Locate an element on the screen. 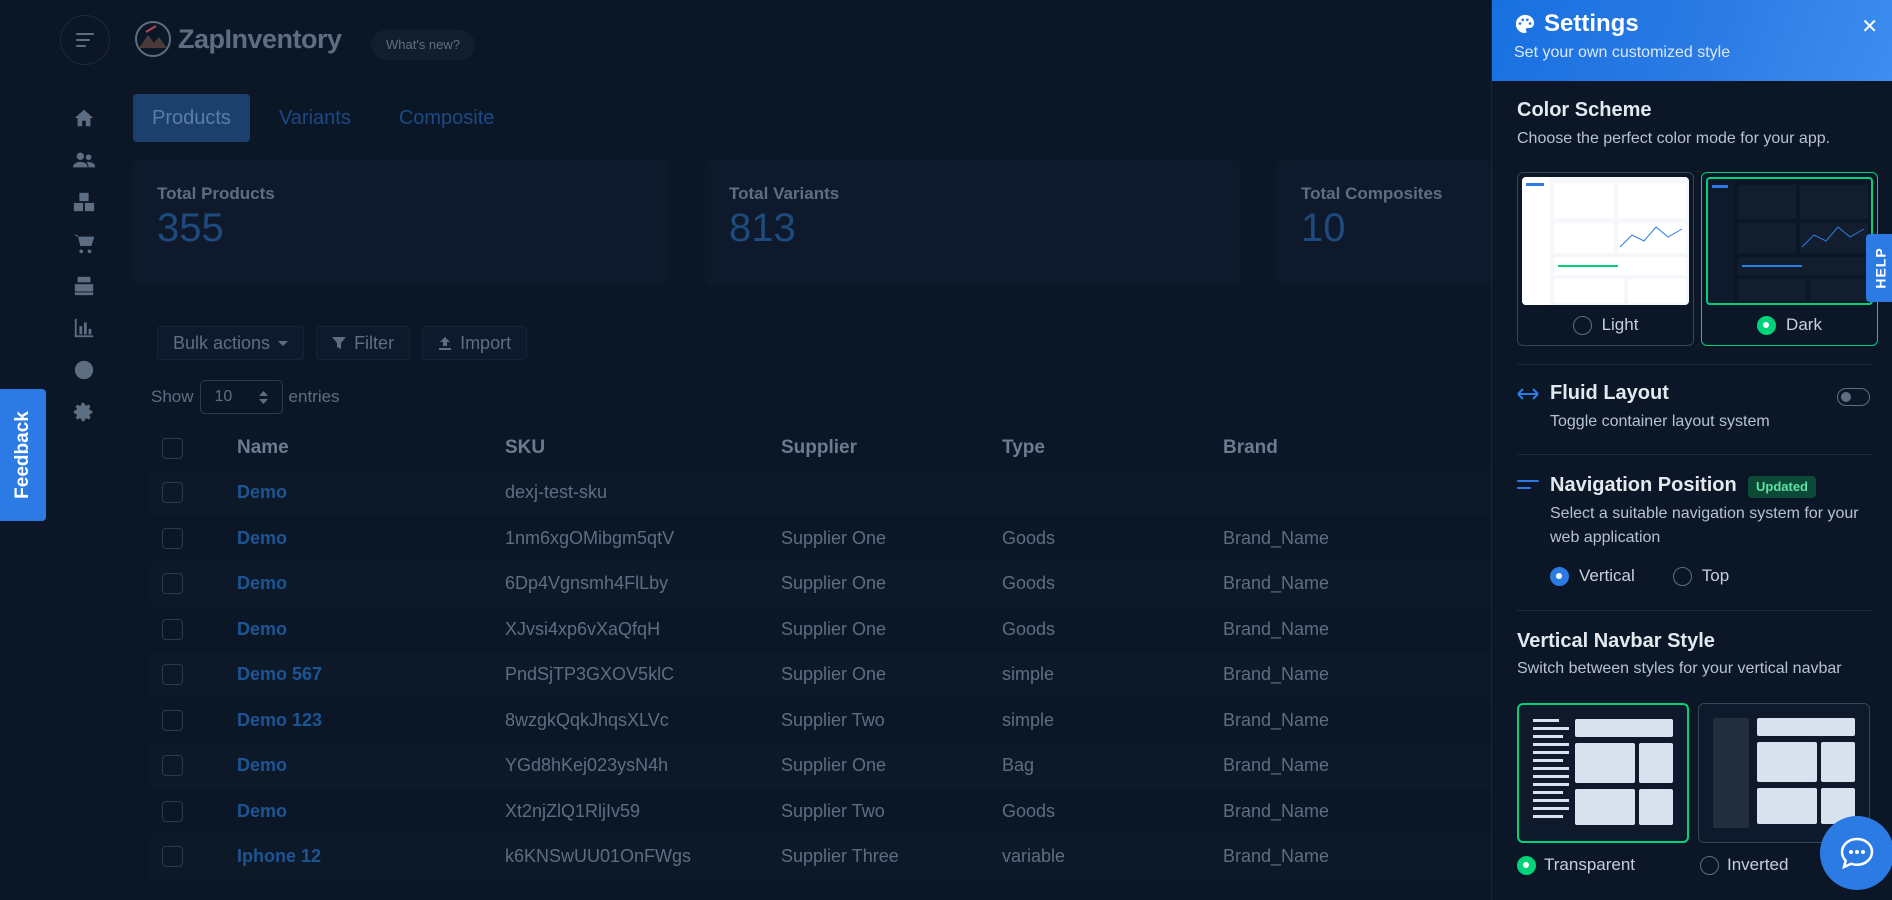 The width and height of the screenshot is (1892, 900). transparent-preview is located at coordinates (1603, 772).